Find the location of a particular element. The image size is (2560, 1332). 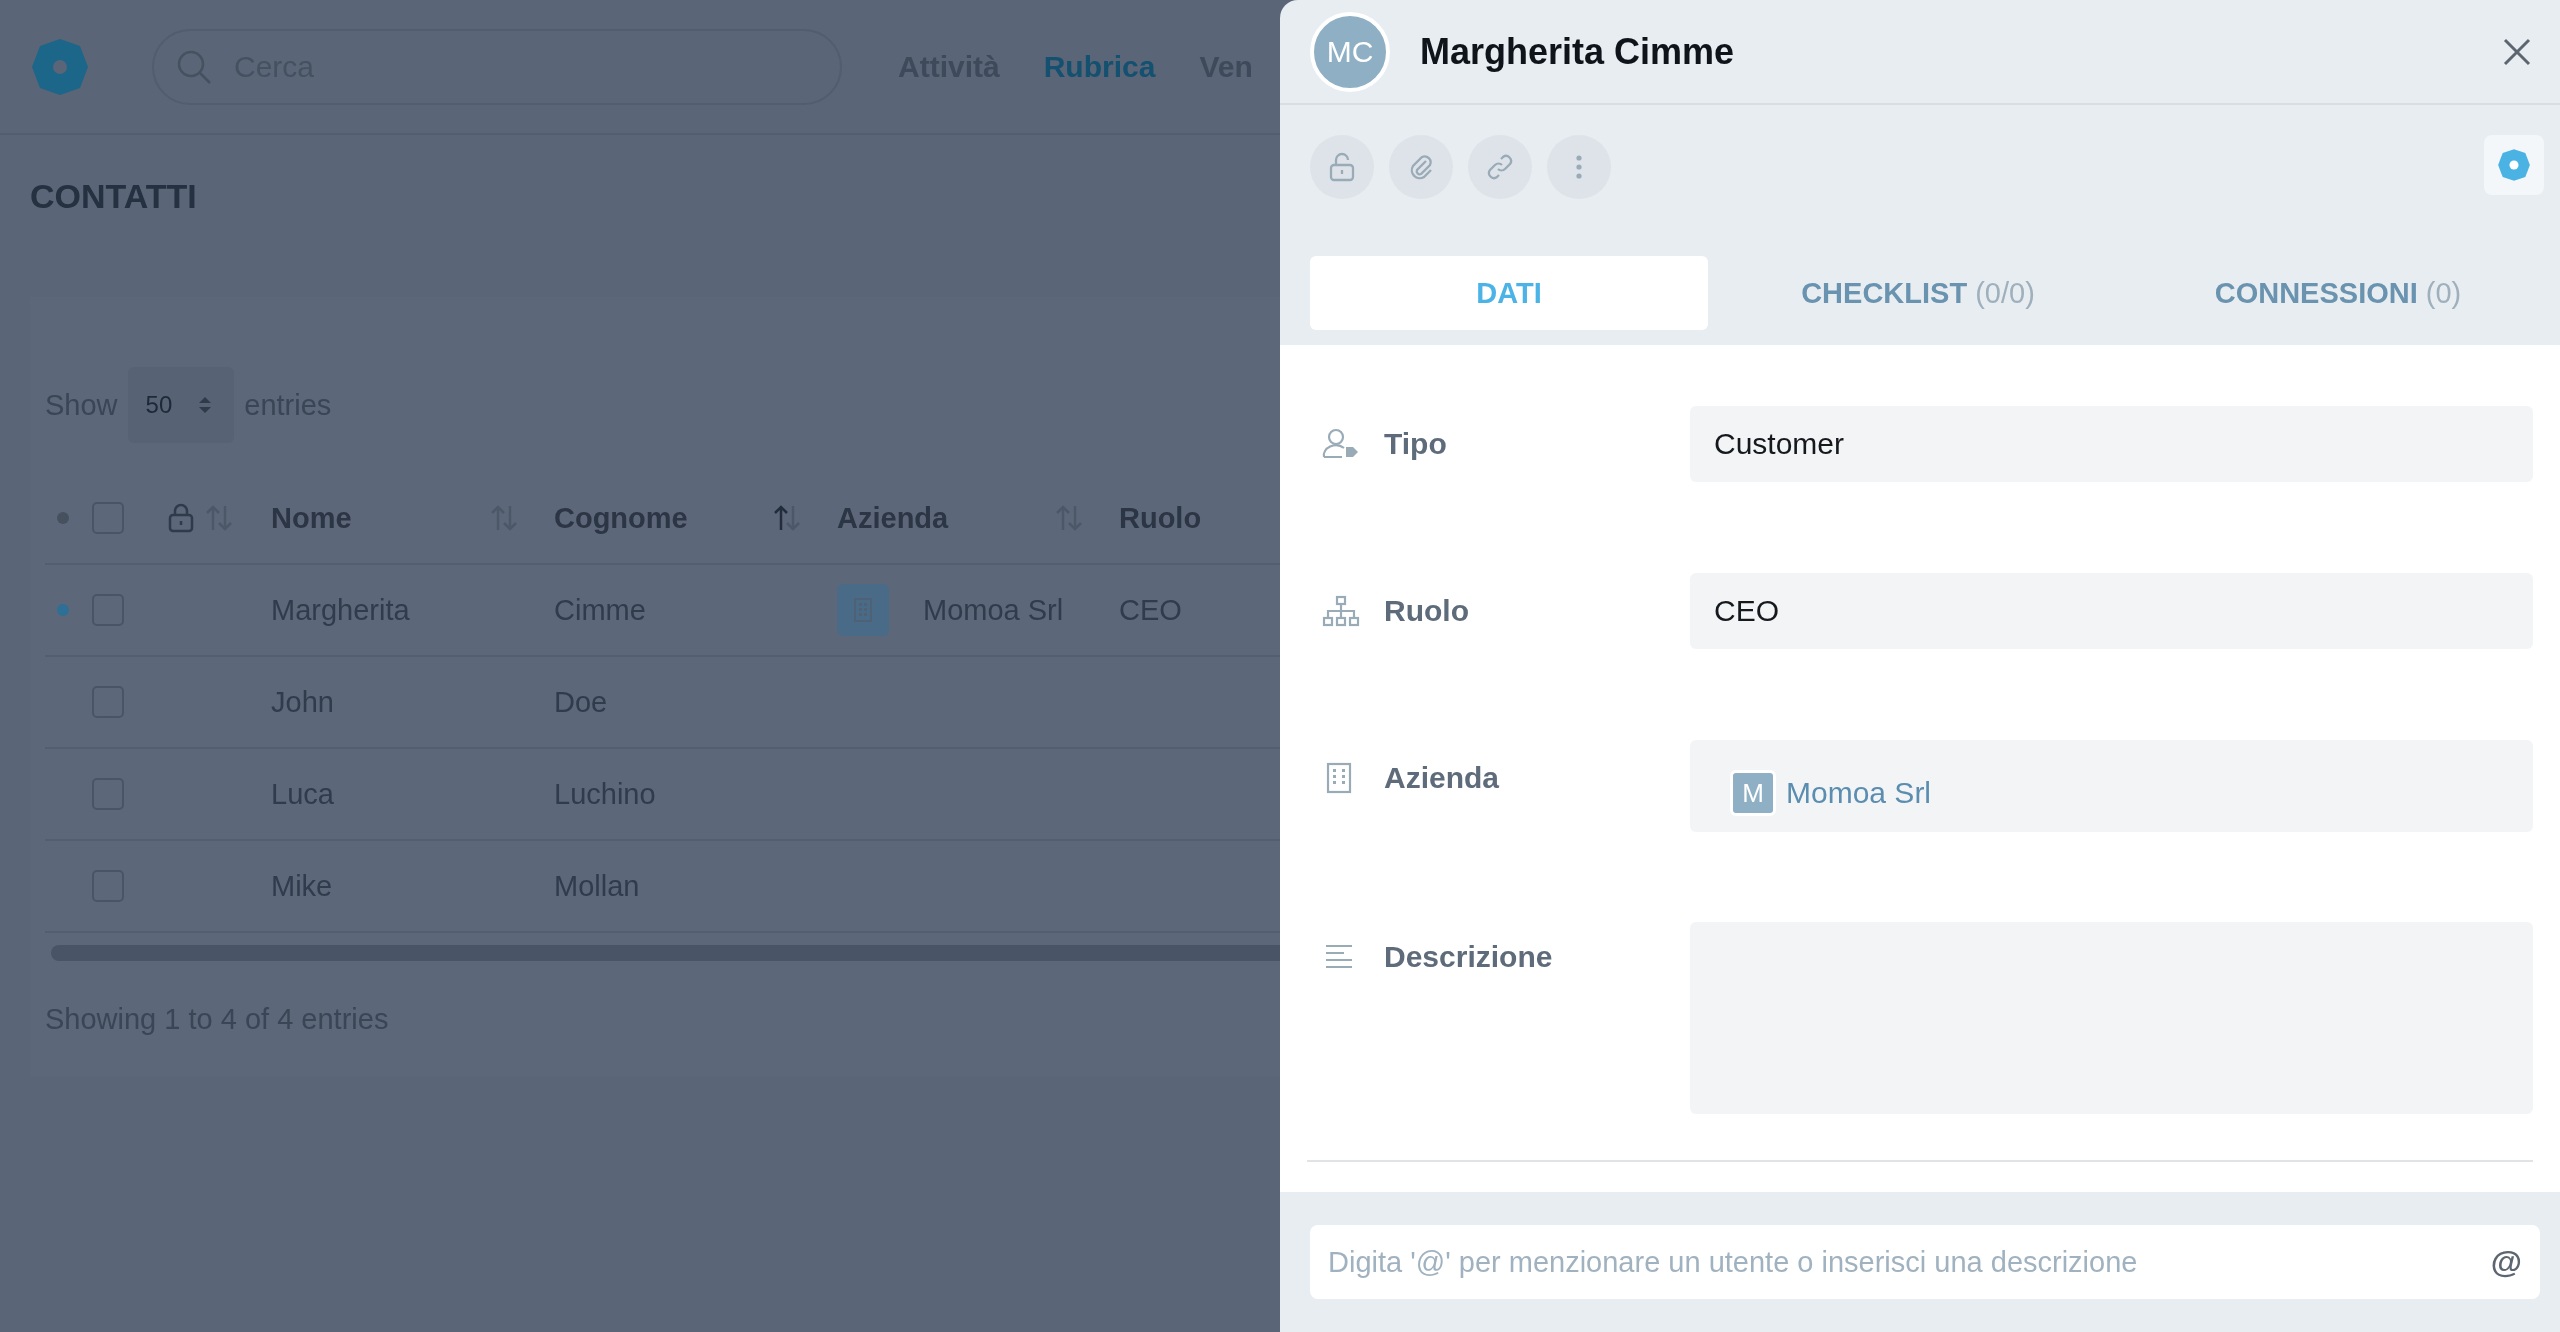

tab: DATI is located at coordinates (1509, 293).